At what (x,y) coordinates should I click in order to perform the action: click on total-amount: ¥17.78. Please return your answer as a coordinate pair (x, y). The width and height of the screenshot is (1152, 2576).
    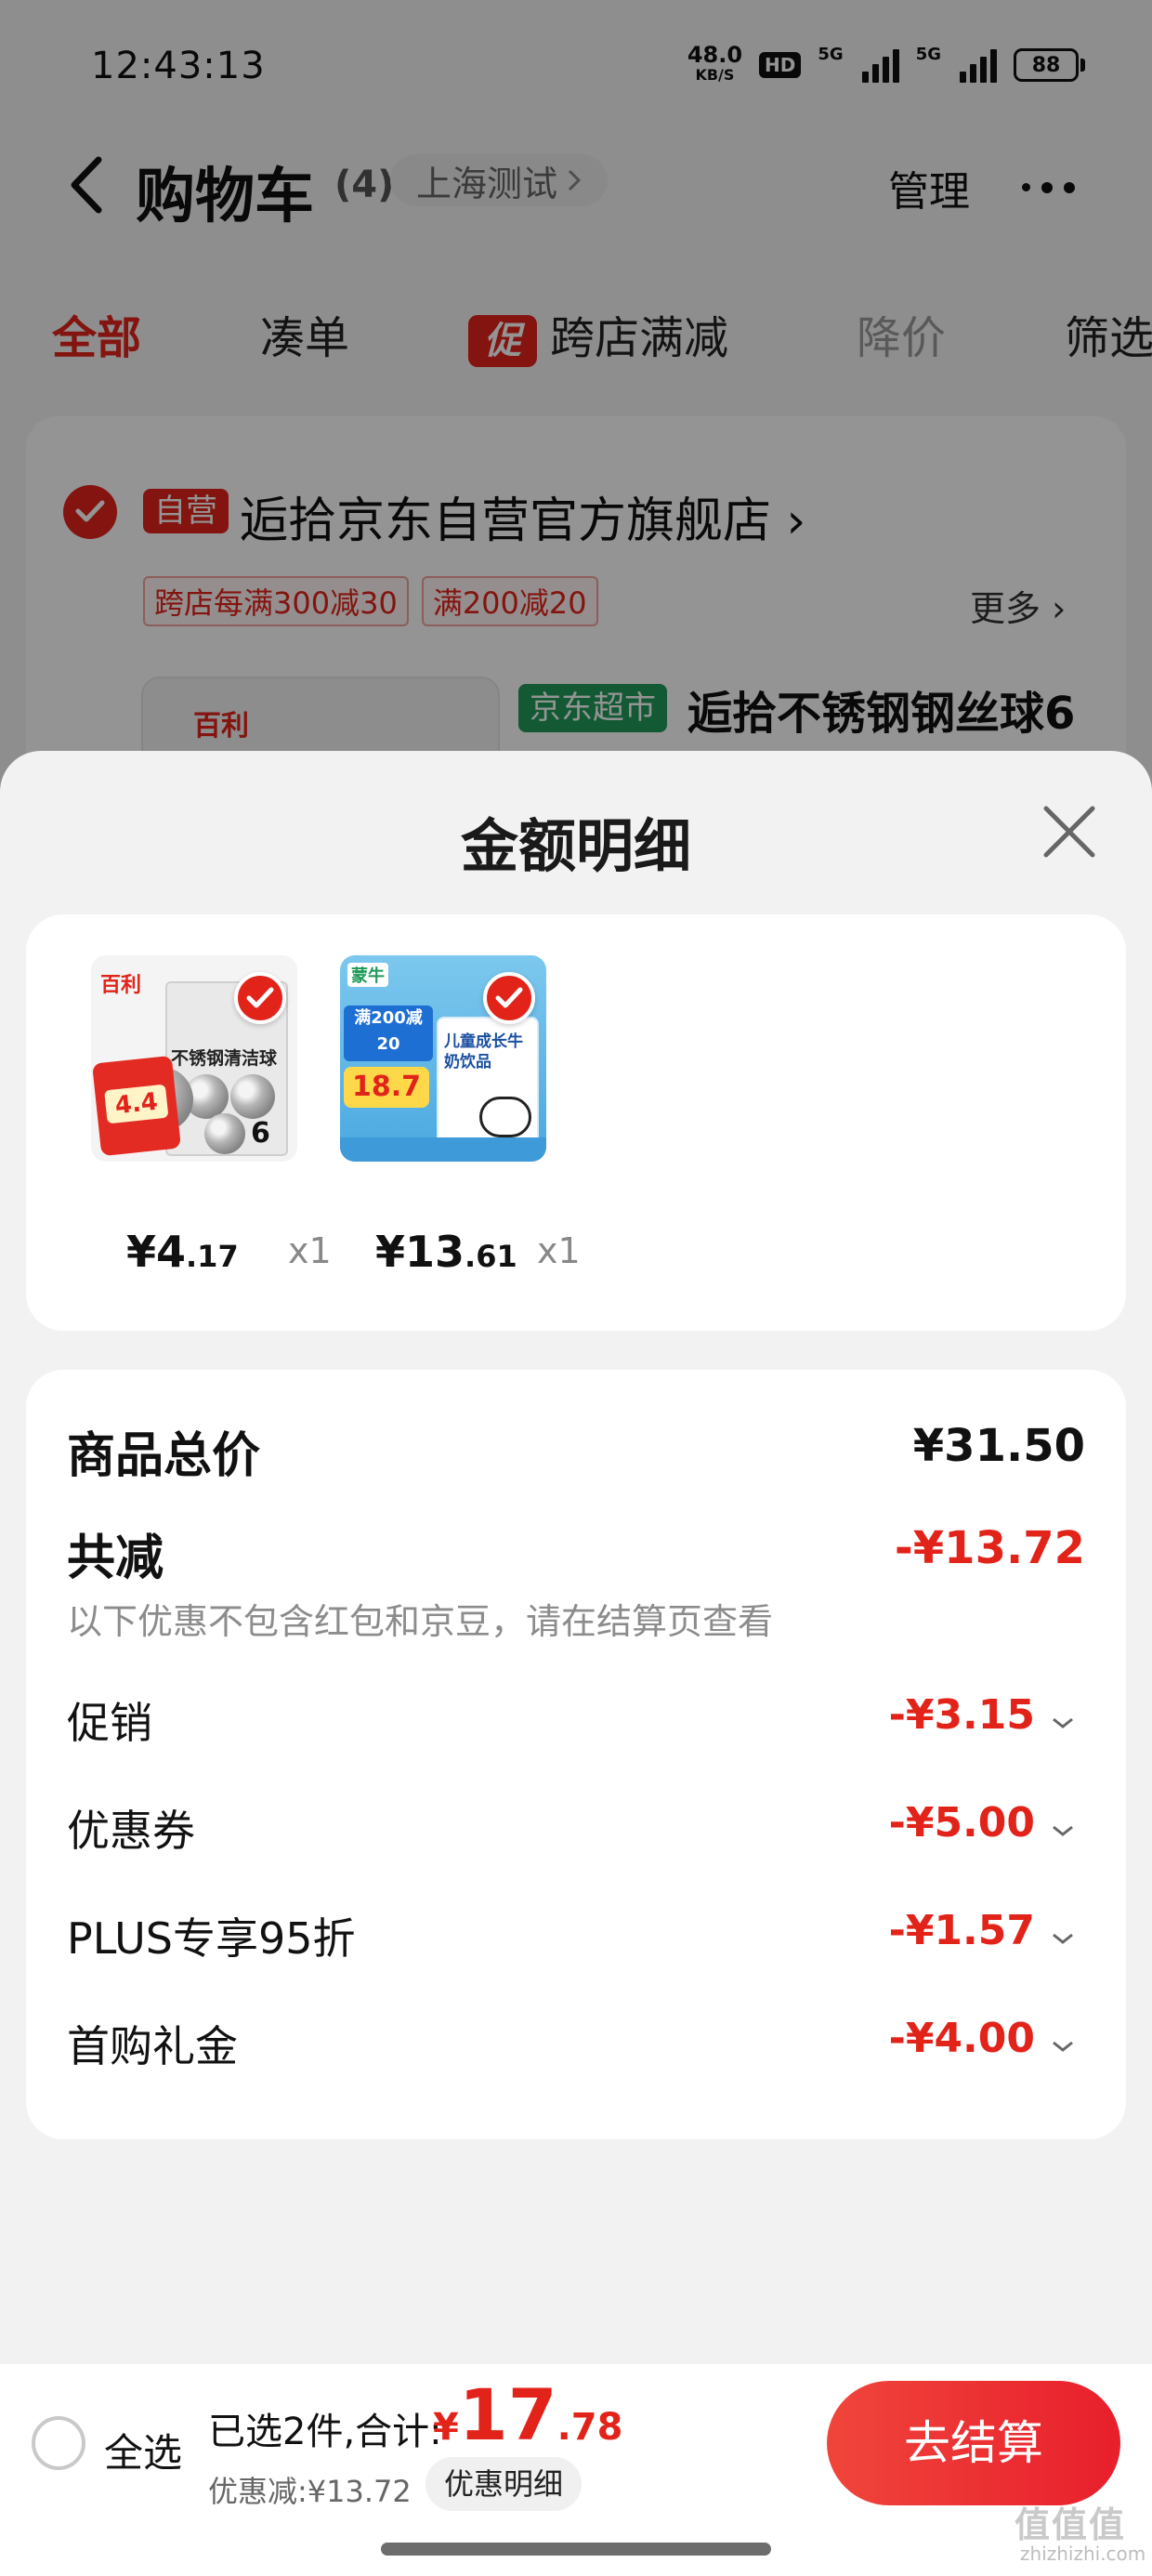
    Looking at the image, I should click on (527, 2414).